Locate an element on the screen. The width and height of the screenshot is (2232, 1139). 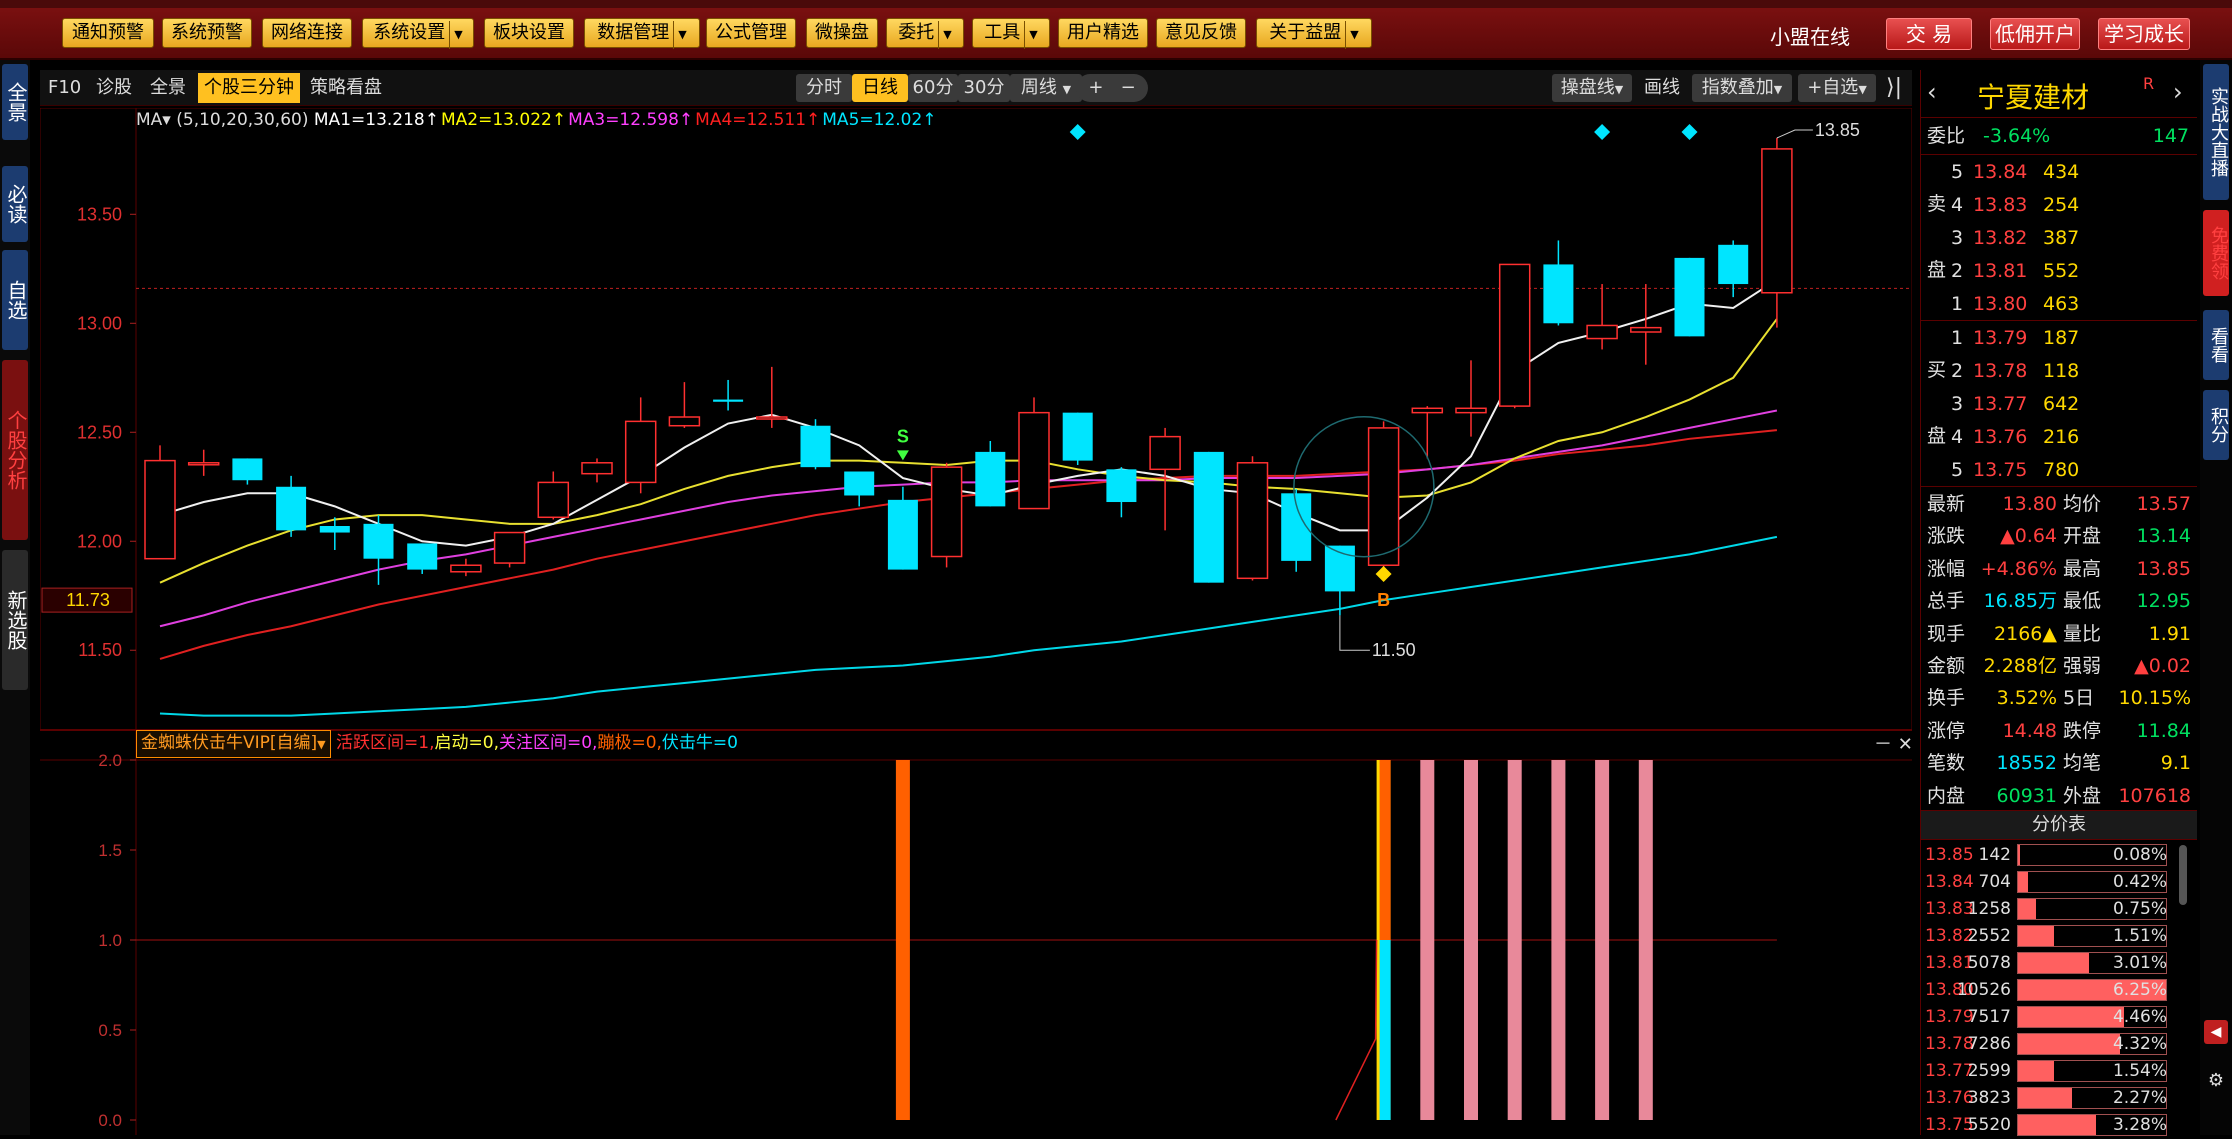
sector-settings-button: 板块设置 is located at coordinates (529, 33).